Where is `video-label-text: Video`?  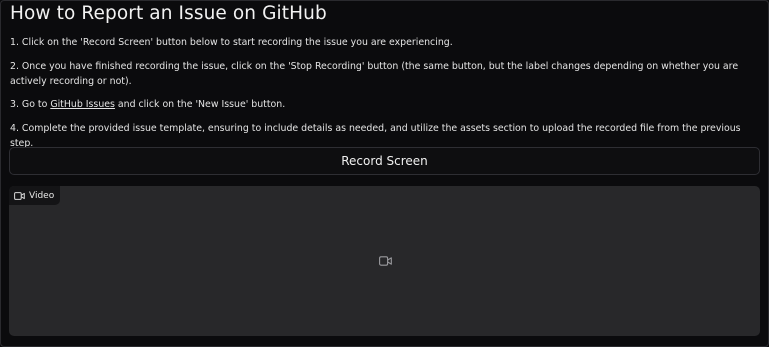
video-label-text: Video is located at coordinates (42, 195).